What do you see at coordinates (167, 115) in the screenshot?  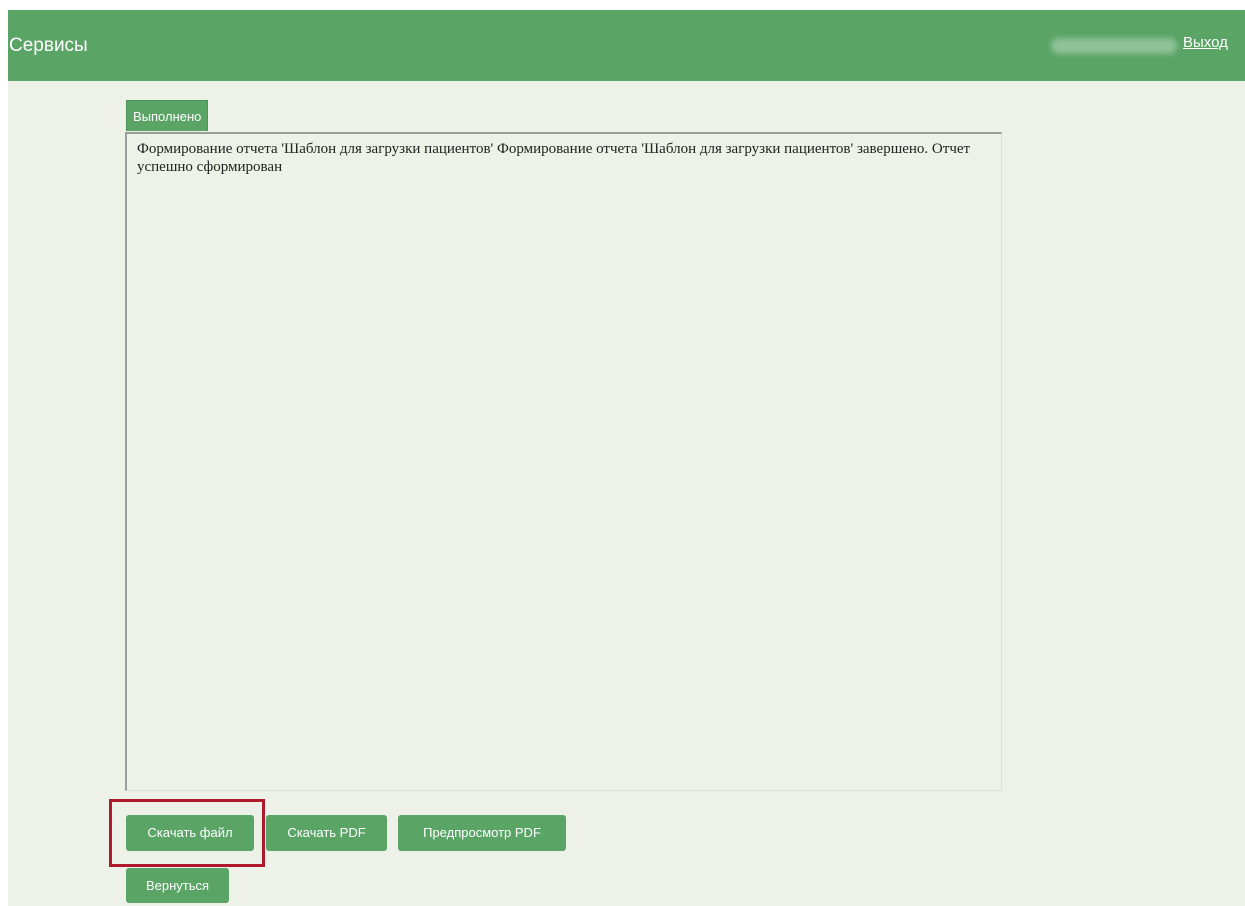 I see `tab-completed: Выполнено` at bounding box center [167, 115].